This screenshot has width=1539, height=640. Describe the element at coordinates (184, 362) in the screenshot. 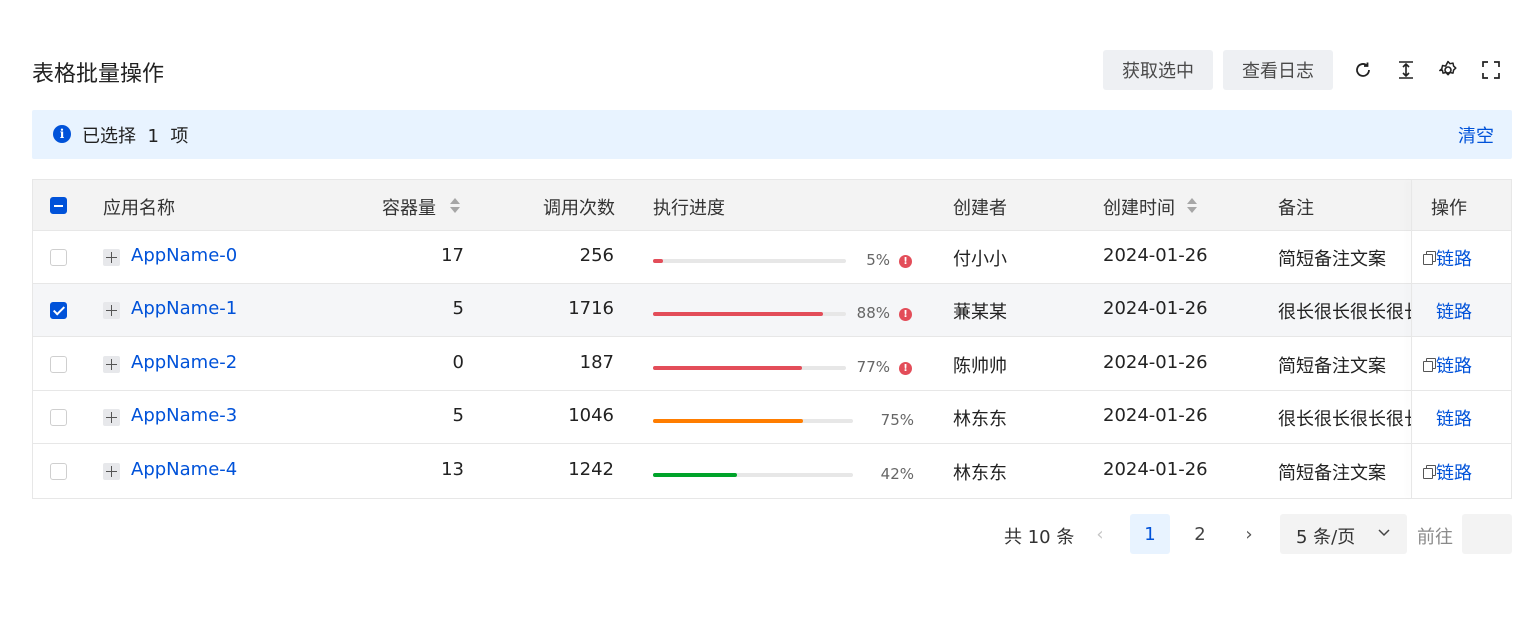

I see `app-name-link: AppName-2` at that location.